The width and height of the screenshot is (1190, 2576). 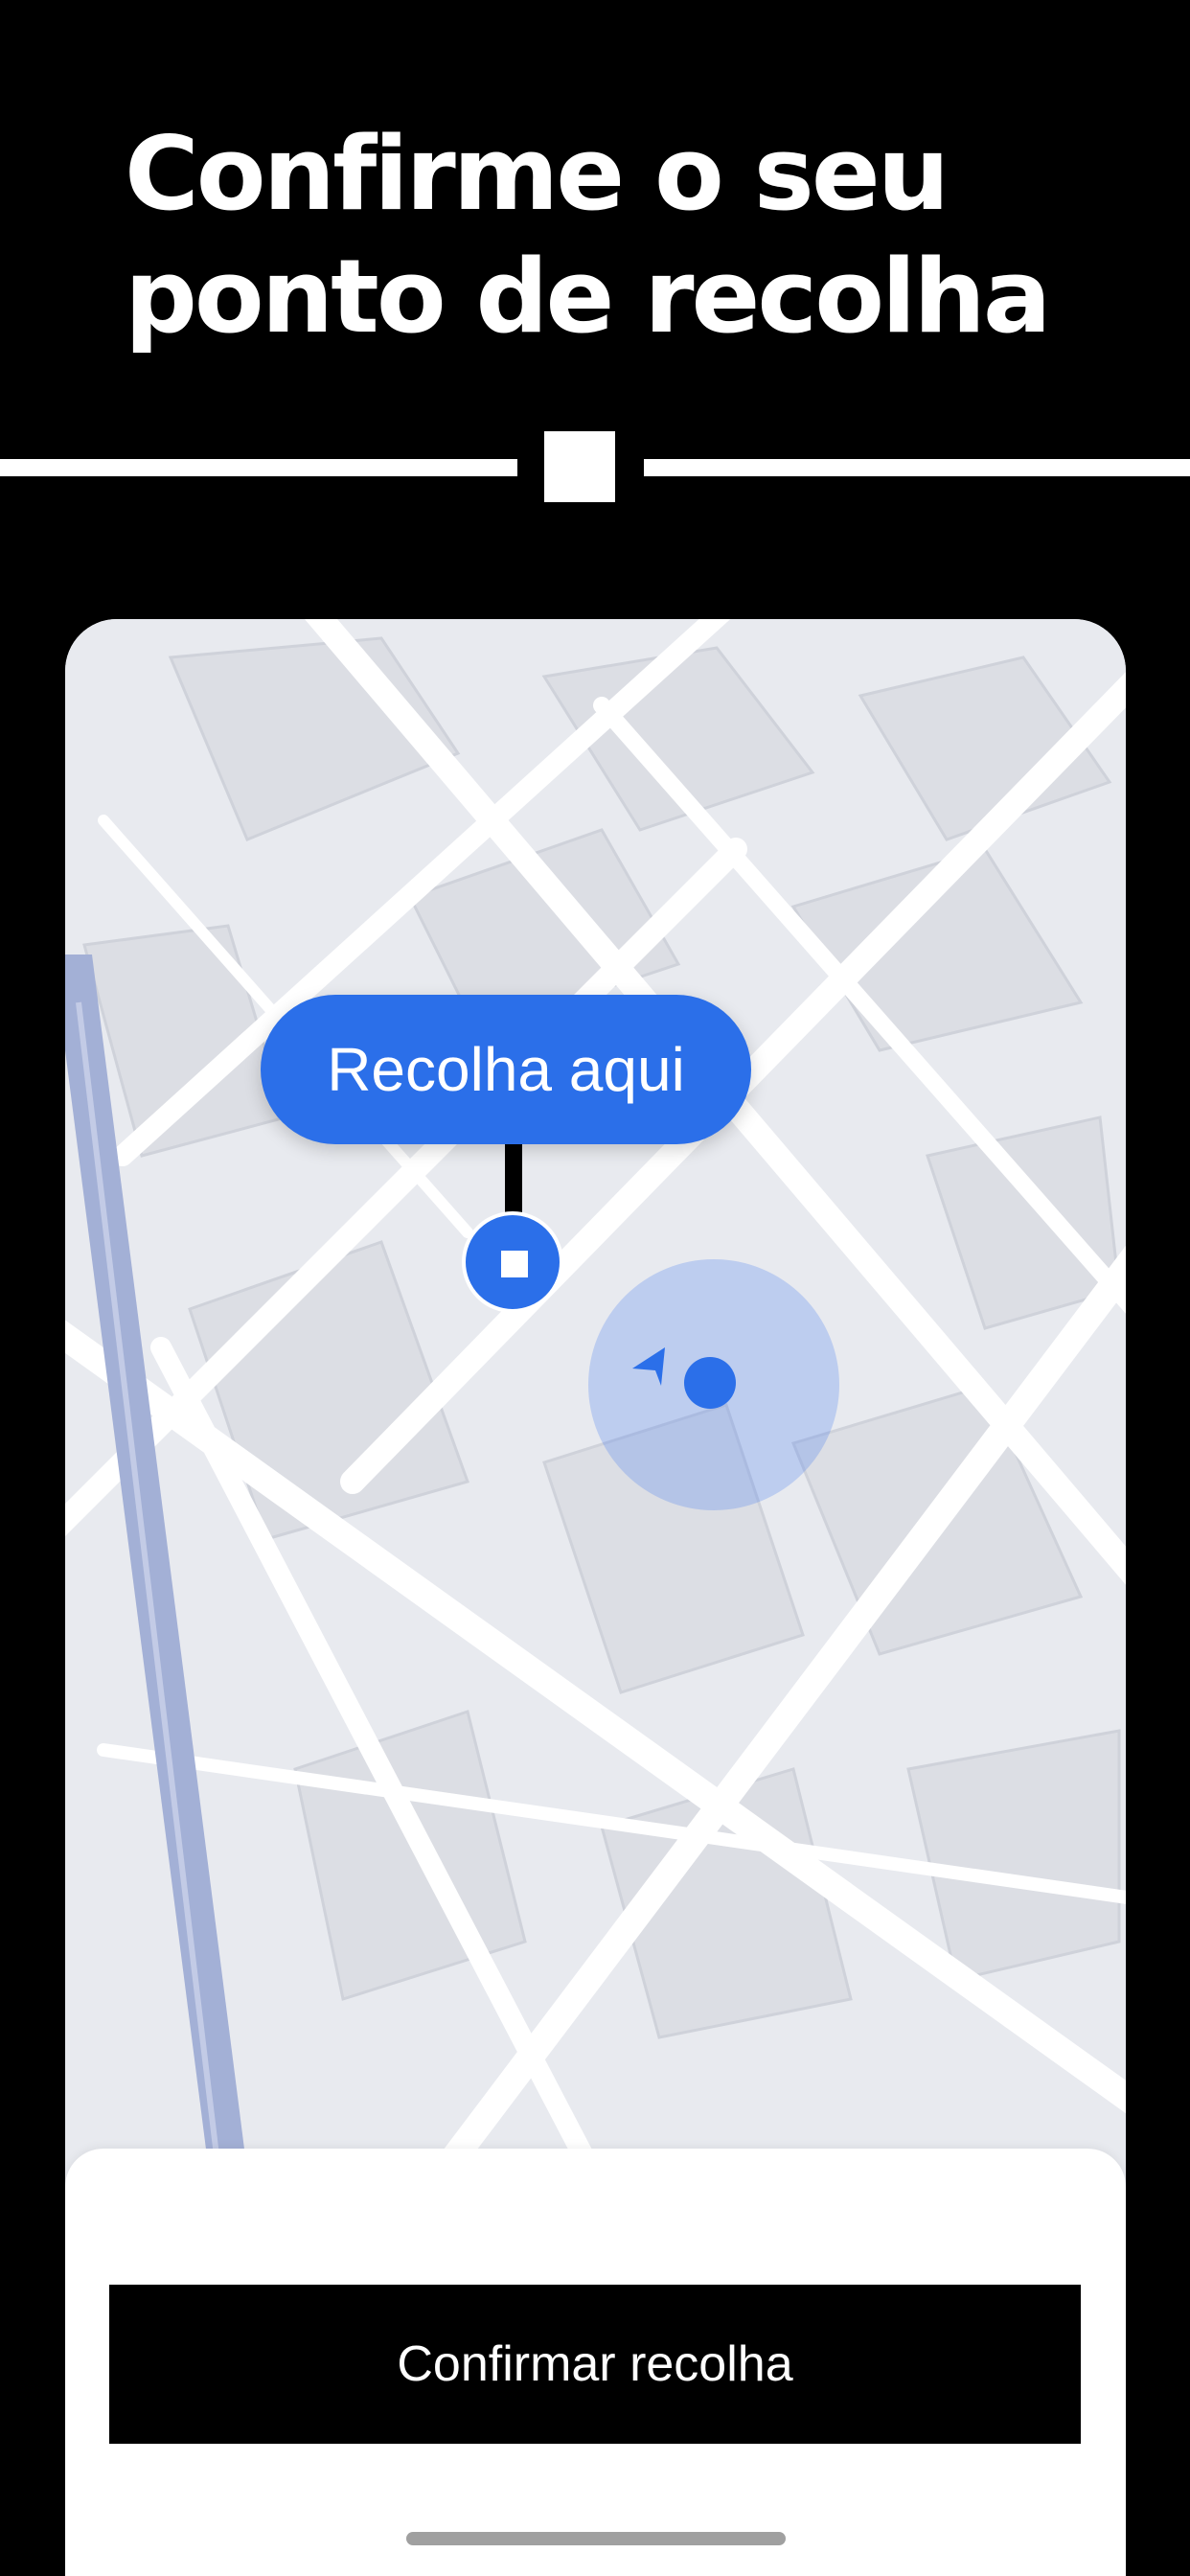 I want to click on divider-left, so click(x=258, y=467).